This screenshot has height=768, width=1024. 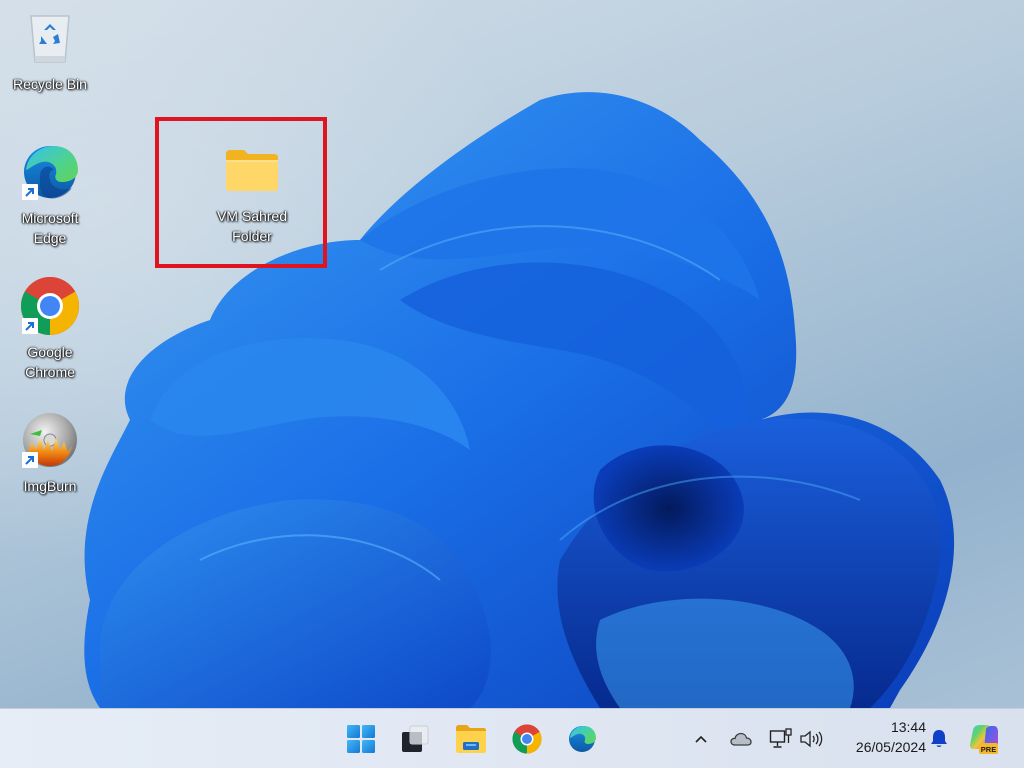 What do you see at coordinates (50, 84) in the screenshot?
I see `desktop-icon-label: Recycle Bin` at bounding box center [50, 84].